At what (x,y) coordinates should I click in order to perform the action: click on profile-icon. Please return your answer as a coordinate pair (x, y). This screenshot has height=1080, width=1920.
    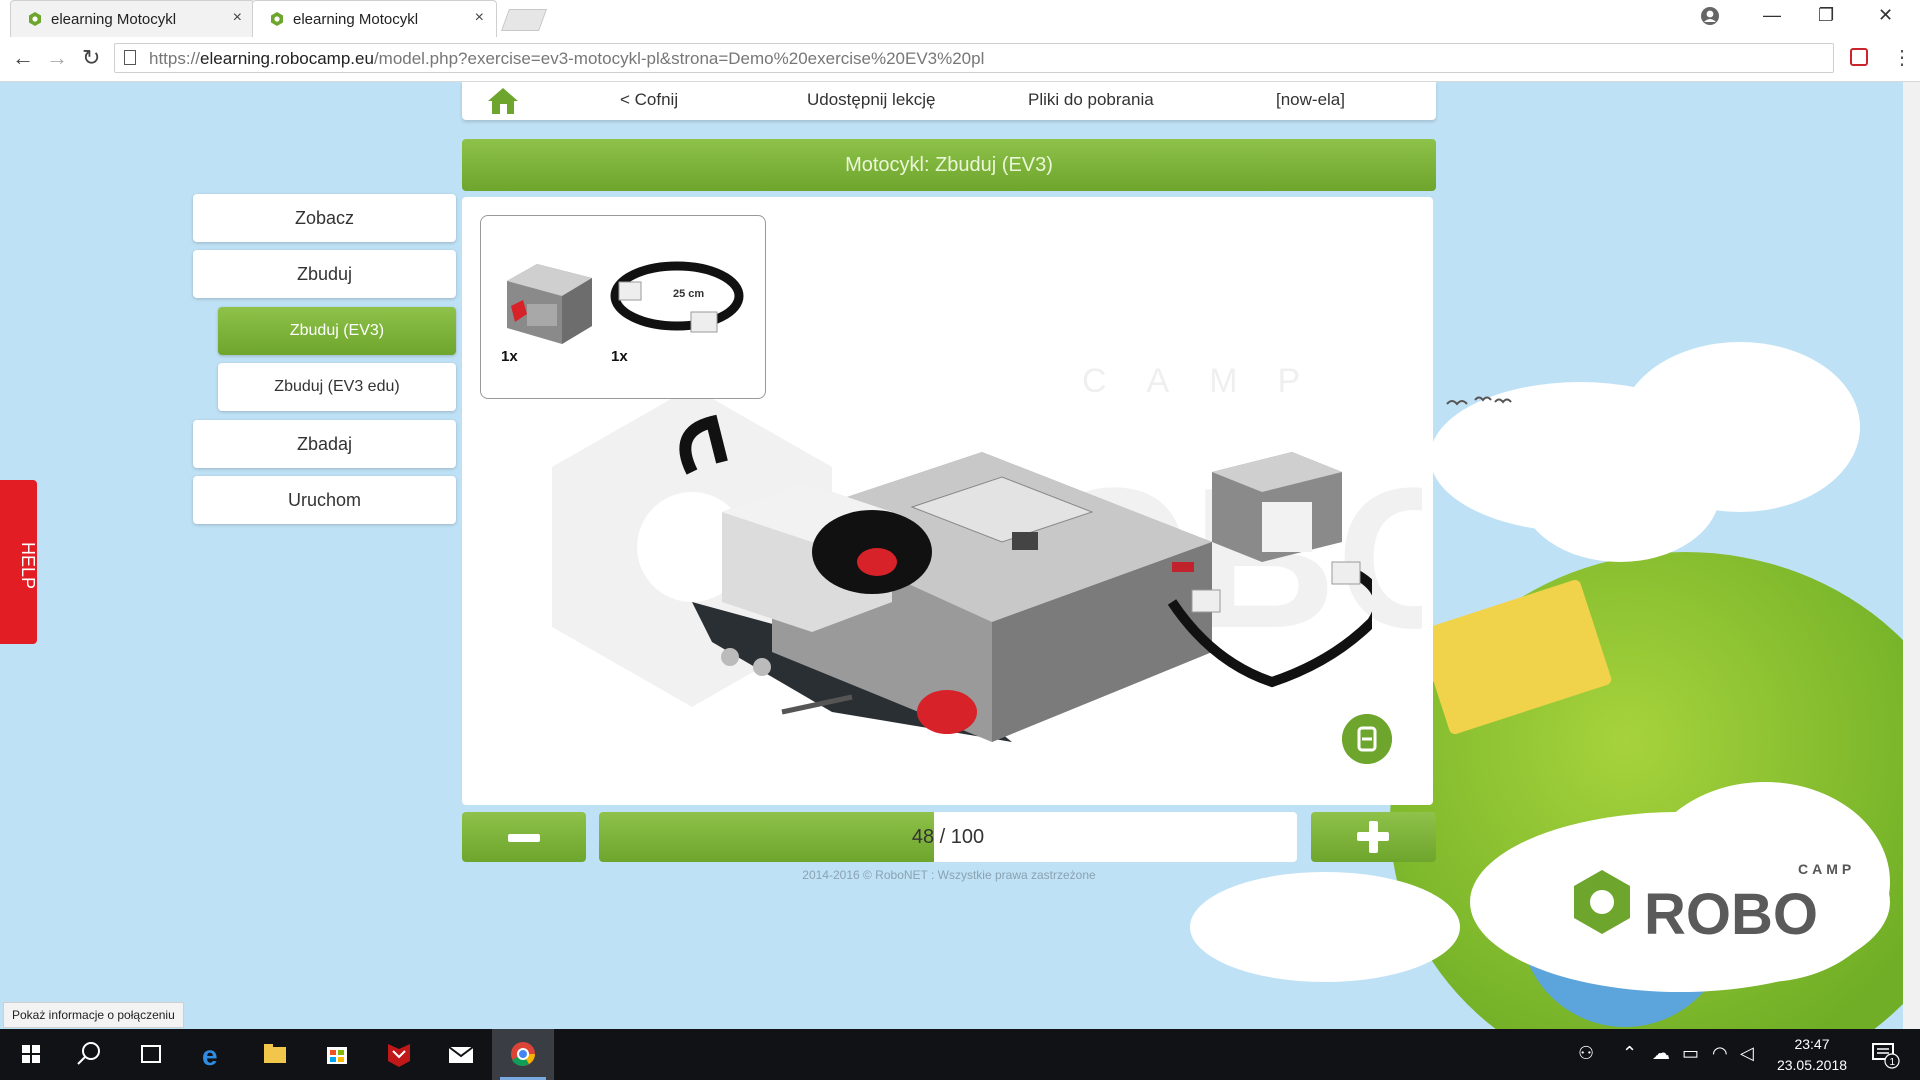
    Looking at the image, I should click on (1710, 16).